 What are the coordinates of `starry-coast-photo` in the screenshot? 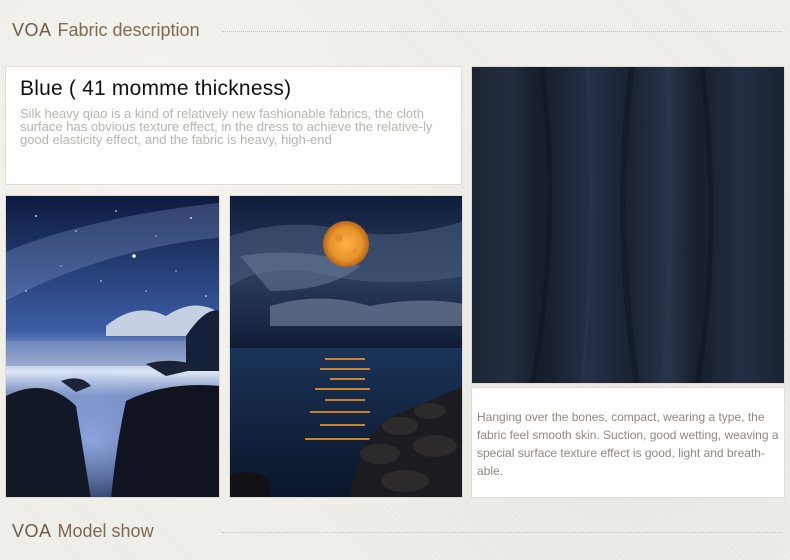 It's located at (112, 346).